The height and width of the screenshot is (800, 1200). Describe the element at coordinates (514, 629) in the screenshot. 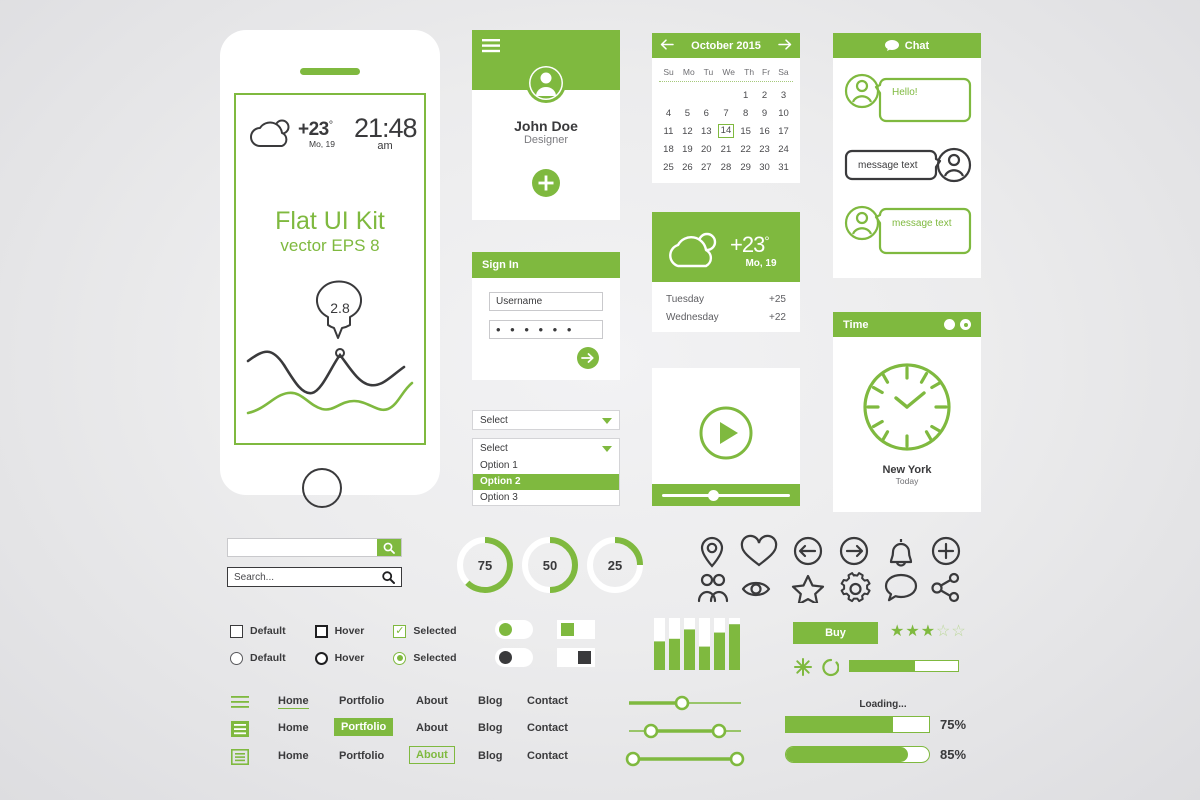

I see `toggle-rounded-on` at that location.